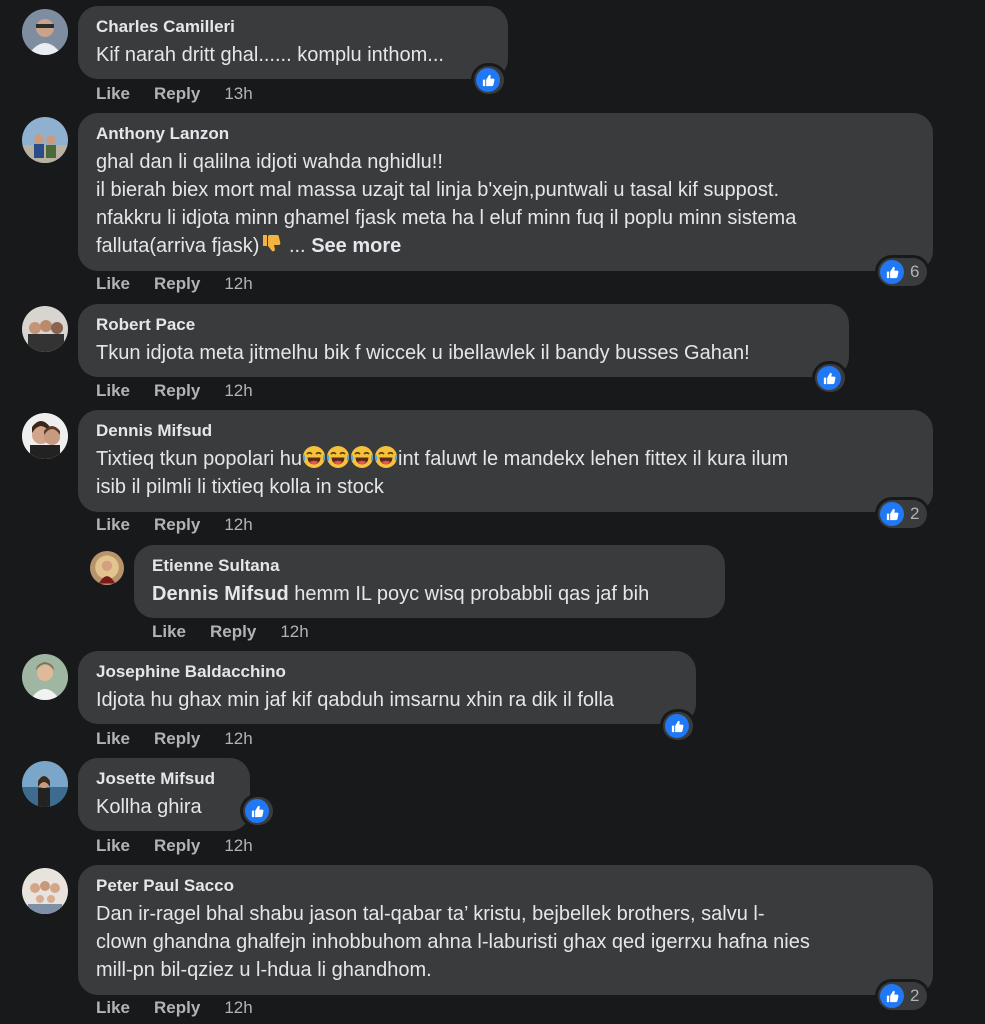 The width and height of the screenshot is (985, 1024). What do you see at coordinates (505, 133) in the screenshot?
I see `comment-author: Anthony Lanzon` at bounding box center [505, 133].